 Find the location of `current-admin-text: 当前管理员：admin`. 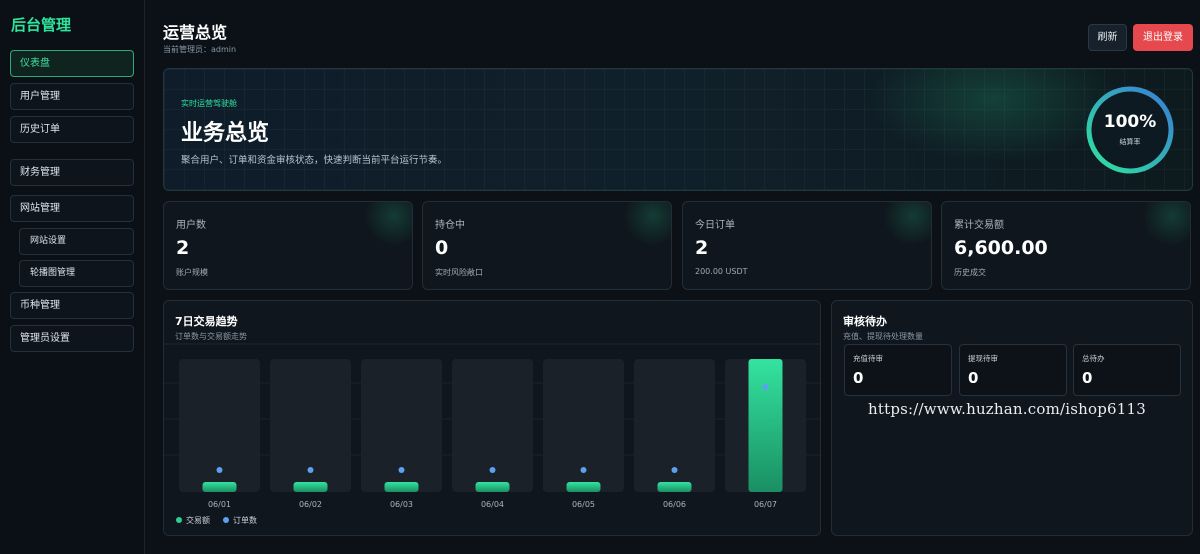

current-admin-text: 当前管理员：admin is located at coordinates (200, 49).